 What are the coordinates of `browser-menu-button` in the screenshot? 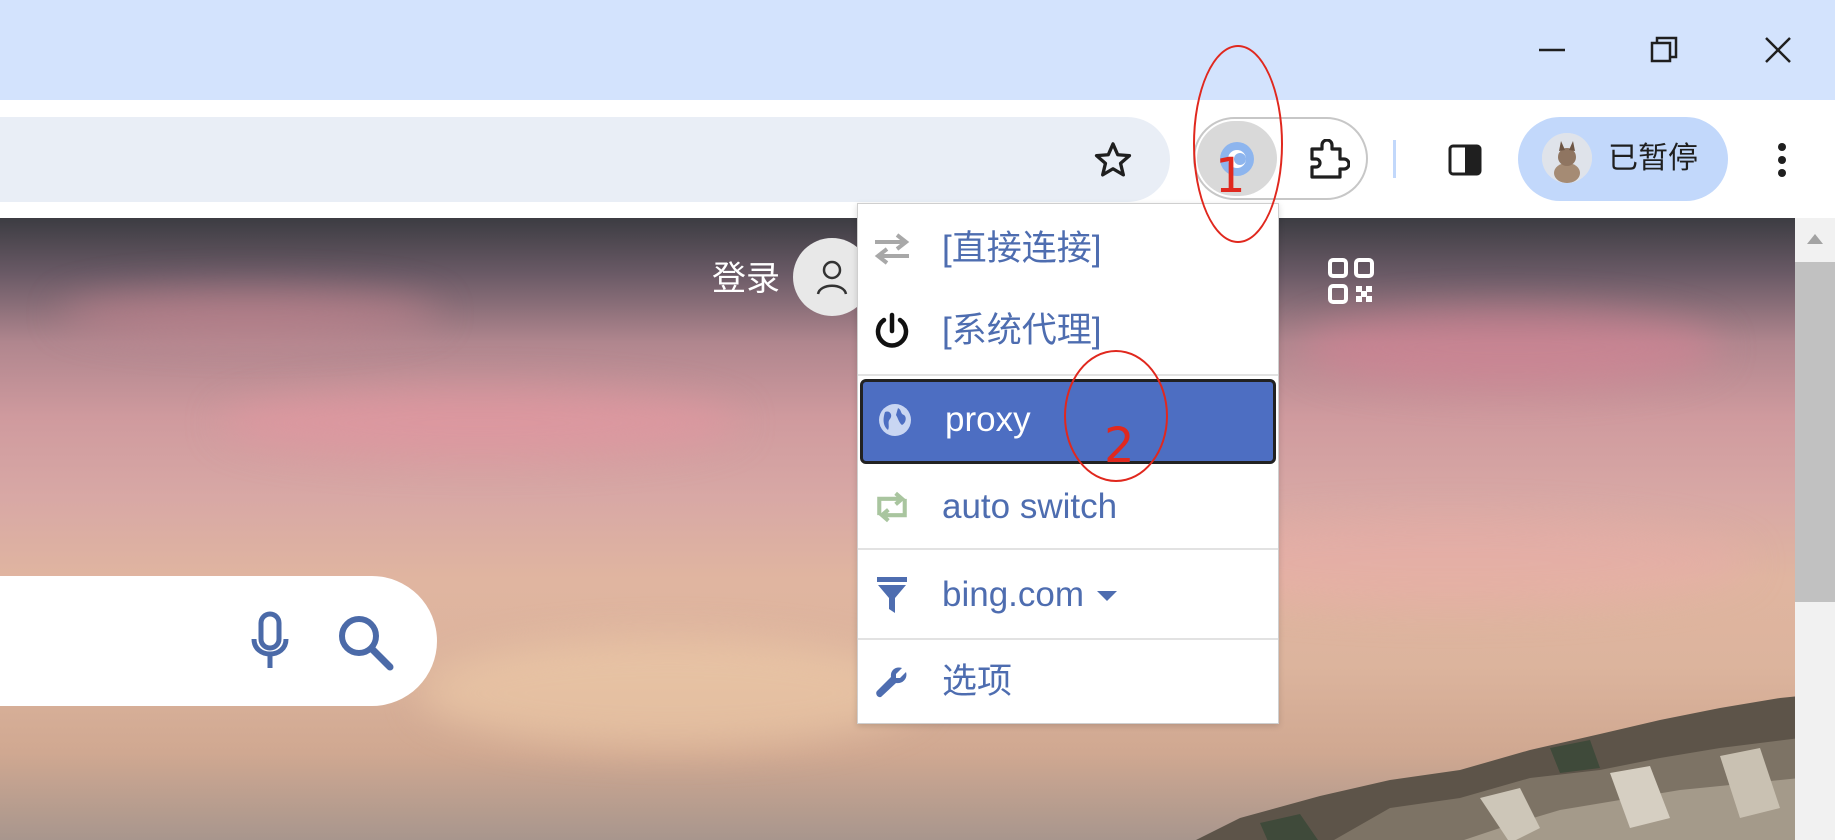 It's located at (1782, 160).